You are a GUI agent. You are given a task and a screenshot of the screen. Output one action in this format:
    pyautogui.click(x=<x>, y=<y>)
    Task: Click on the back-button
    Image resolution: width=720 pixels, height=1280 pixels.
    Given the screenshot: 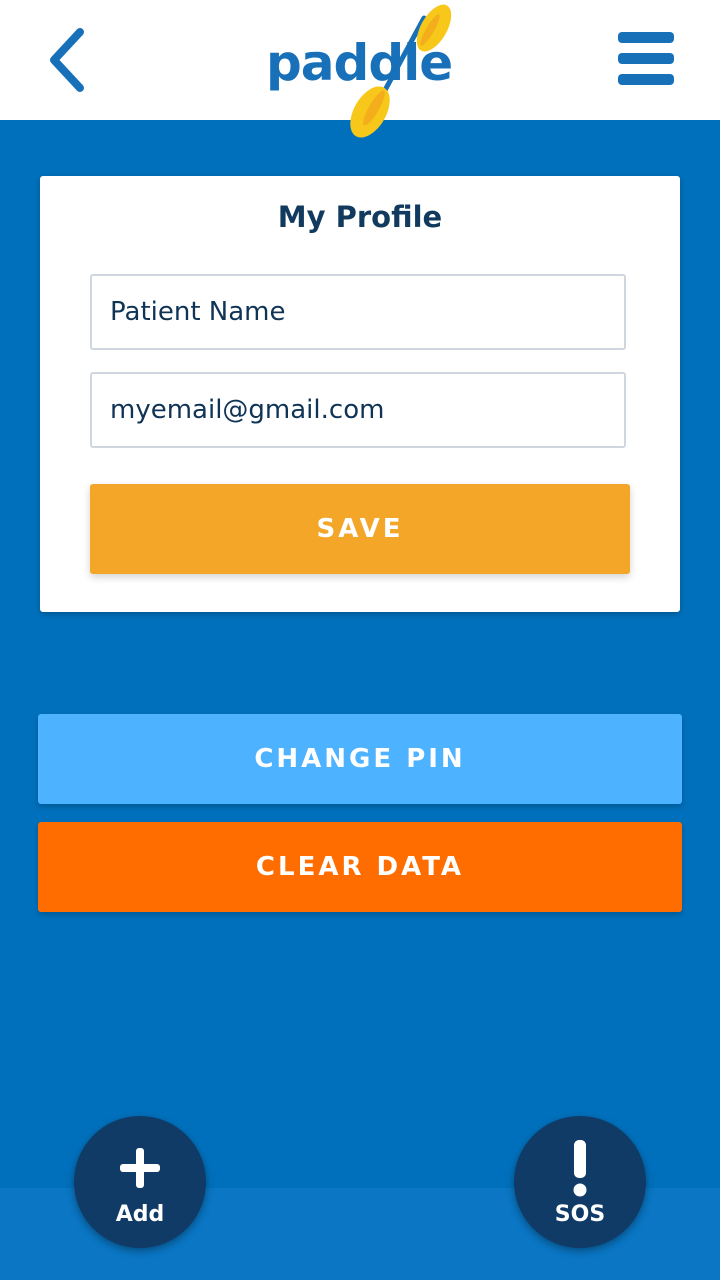 What is the action you would take?
    pyautogui.click(x=70, y=60)
    